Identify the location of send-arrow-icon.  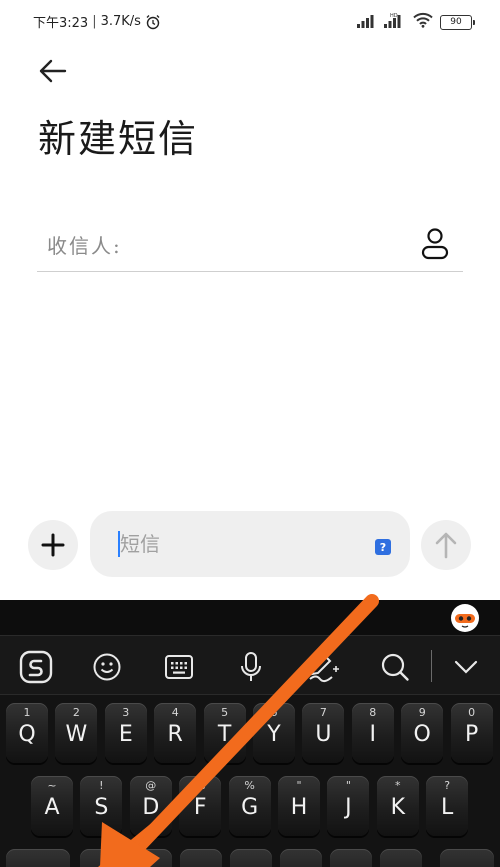
(446, 545).